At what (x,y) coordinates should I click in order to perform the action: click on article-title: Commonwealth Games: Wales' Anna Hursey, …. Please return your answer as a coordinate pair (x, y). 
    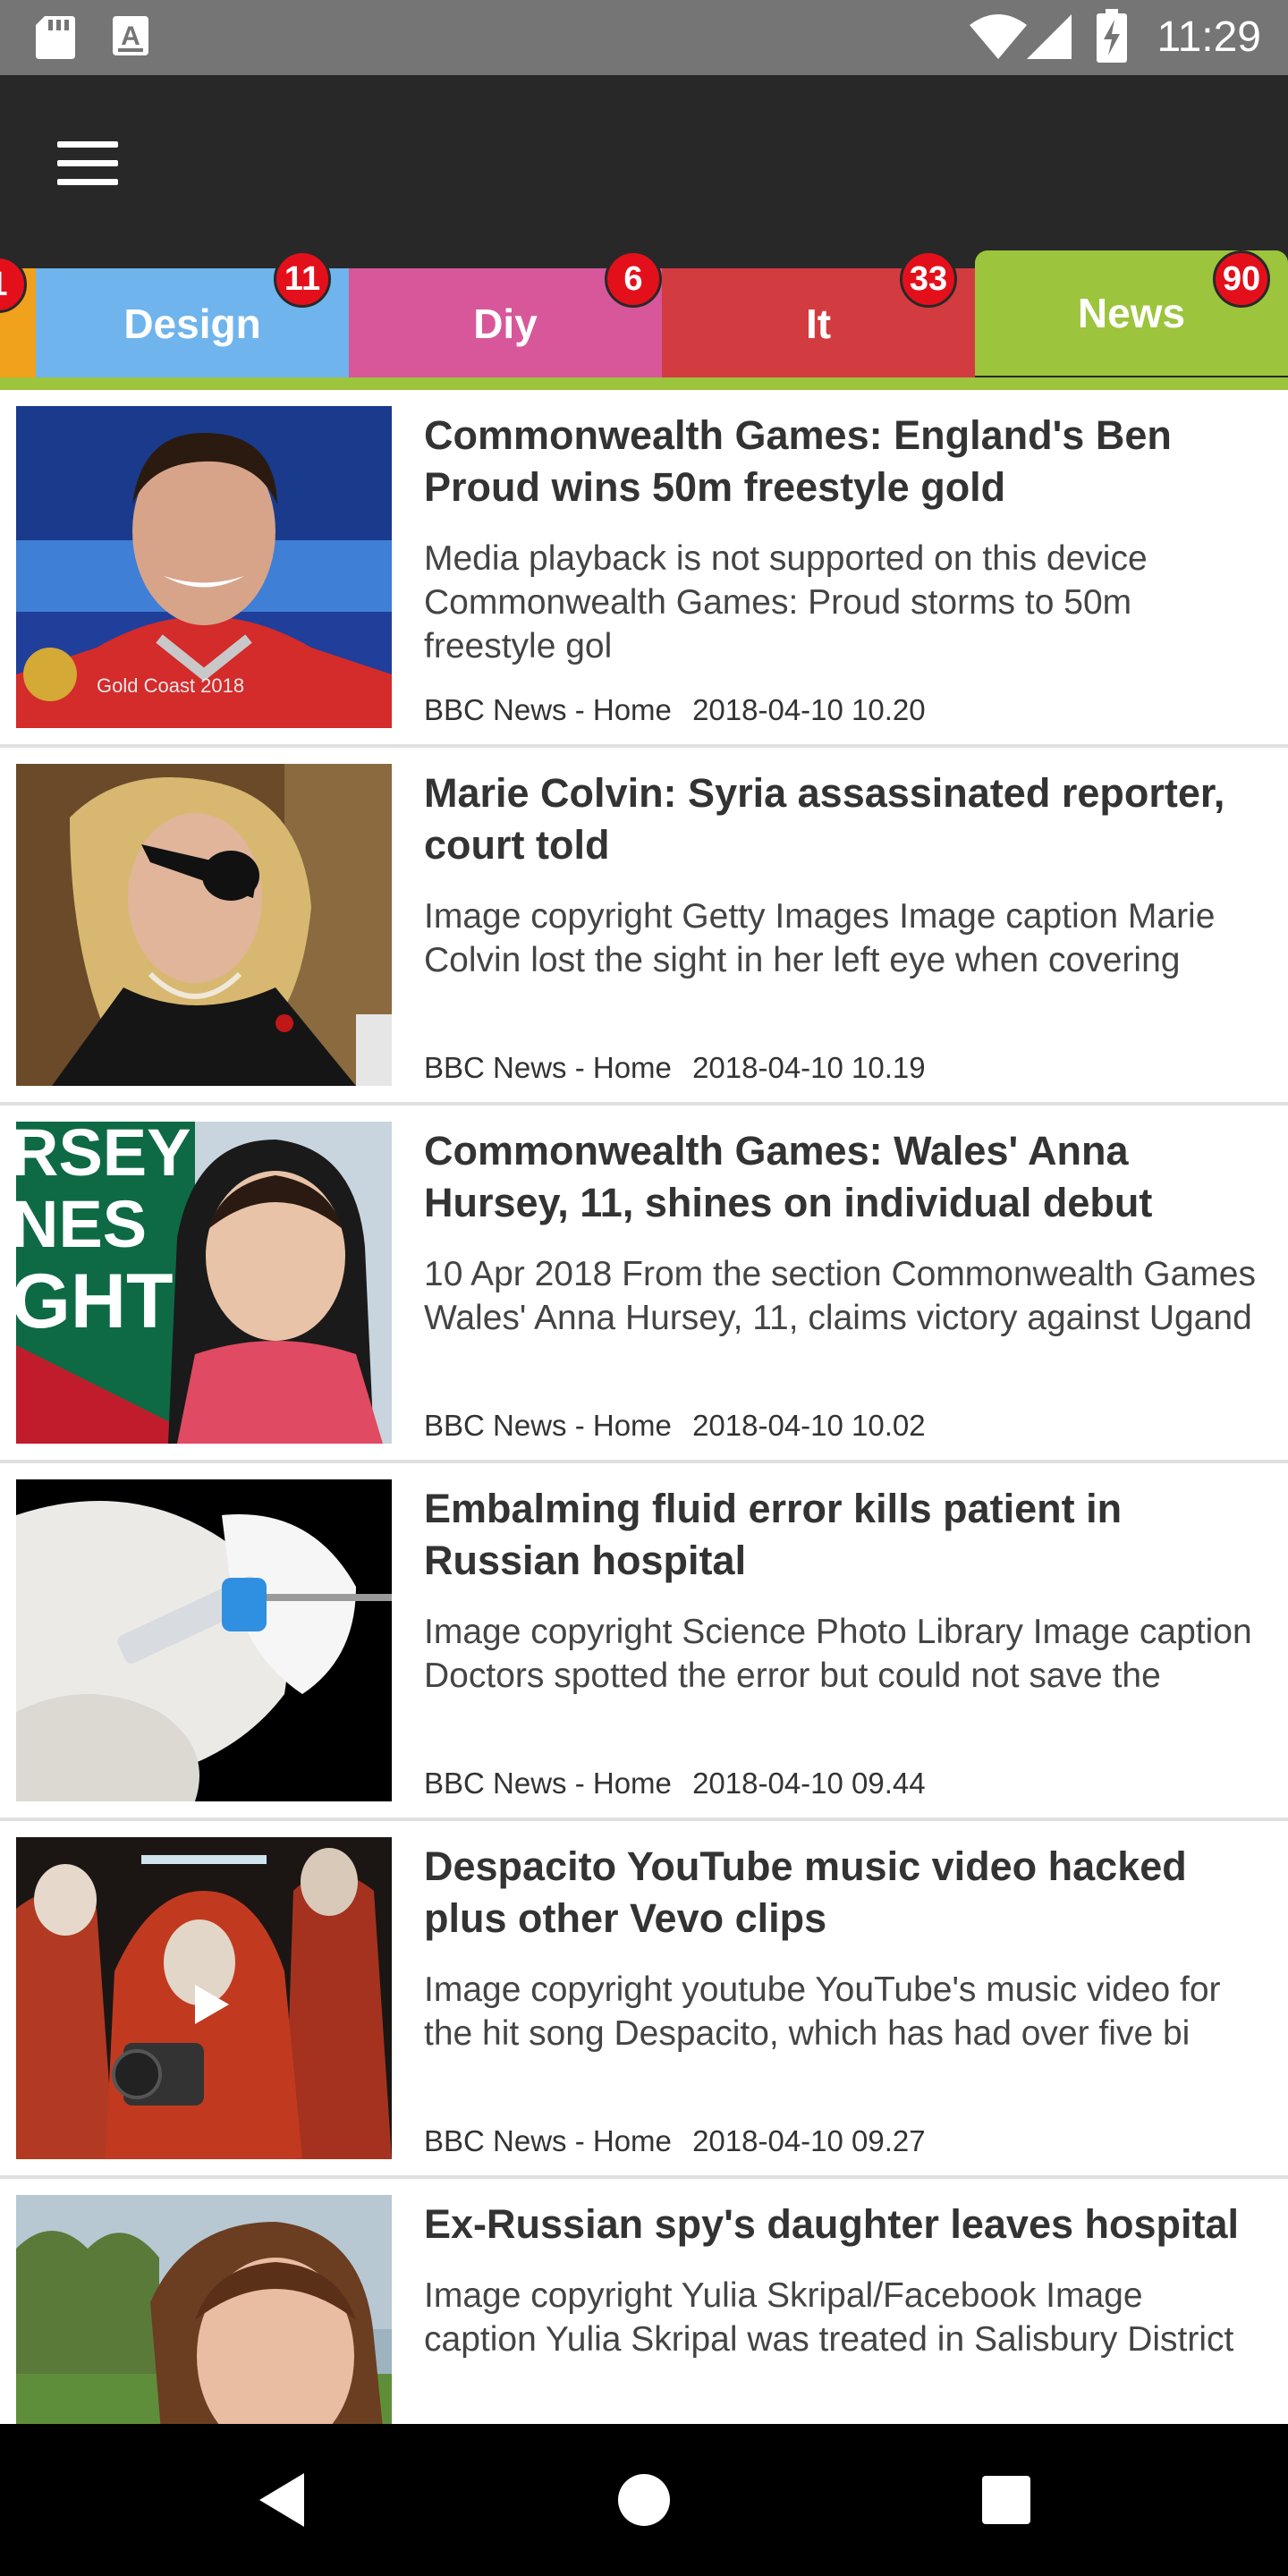
    Looking at the image, I should click on (788, 1176).